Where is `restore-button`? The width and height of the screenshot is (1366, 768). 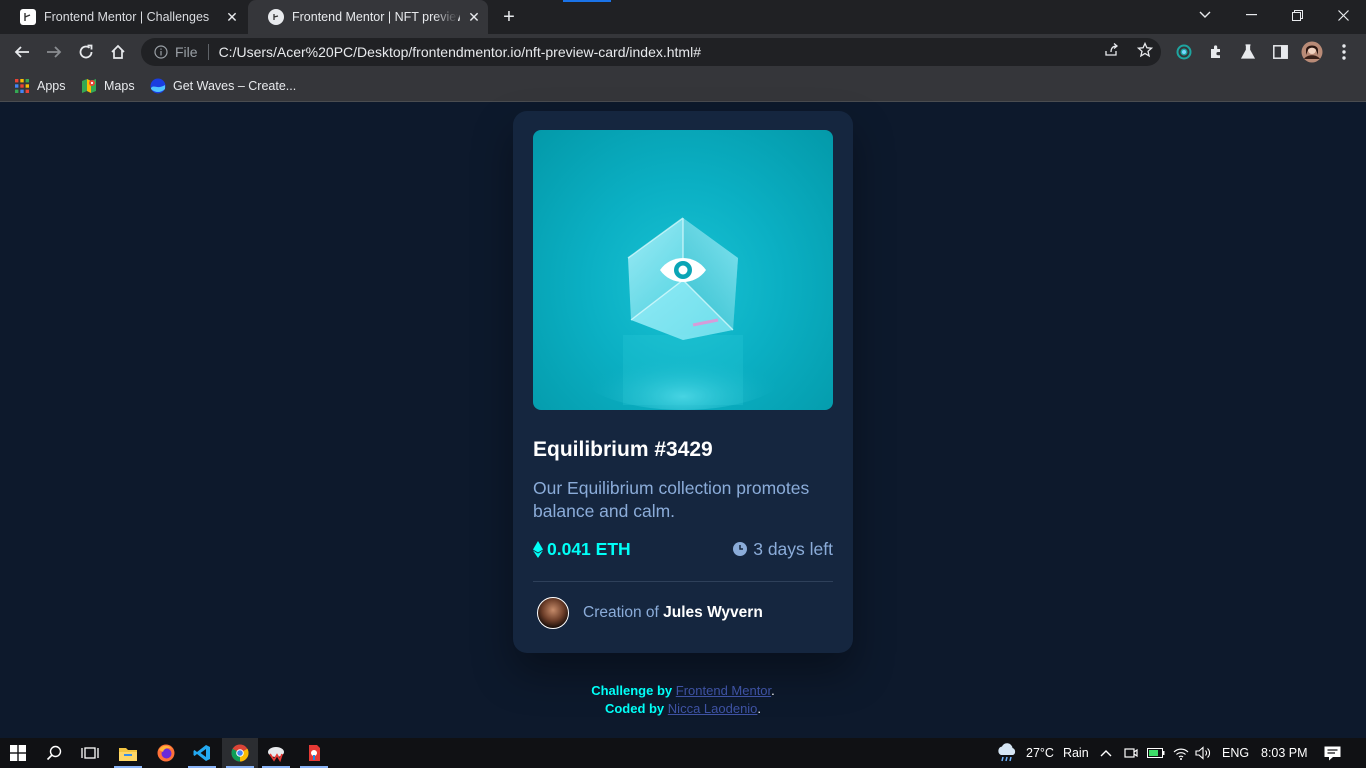
restore-button is located at coordinates (1297, 15).